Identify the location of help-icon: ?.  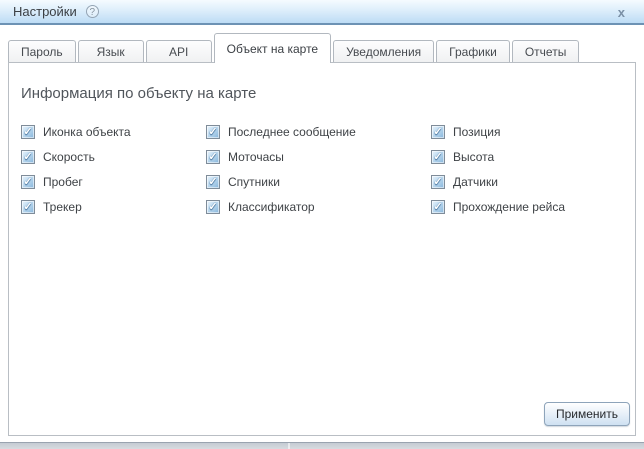
(92, 11).